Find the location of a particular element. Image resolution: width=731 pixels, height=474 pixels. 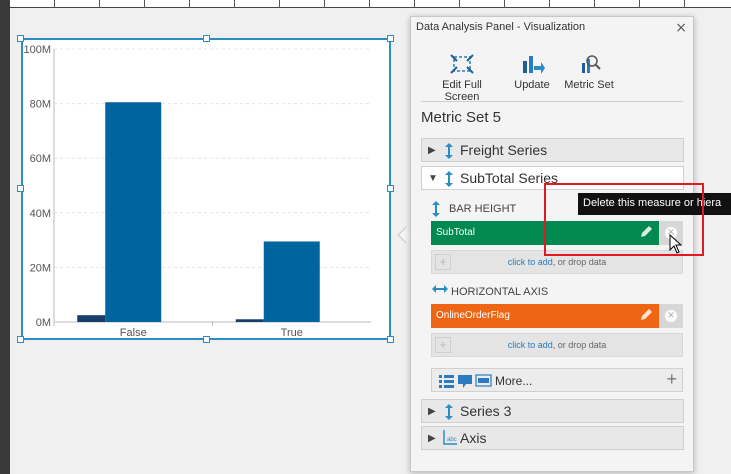

edit-full-screen-icon is located at coordinates (462, 64).